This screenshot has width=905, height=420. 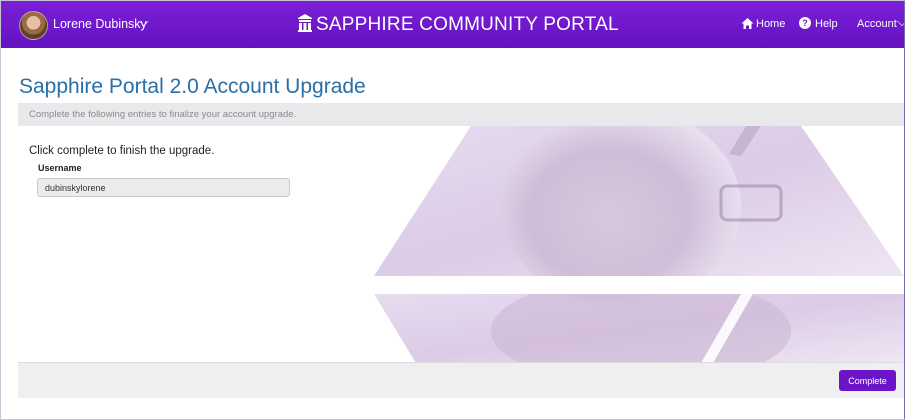 I want to click on nav-account-menu: Account, so click(x=877, y=24).